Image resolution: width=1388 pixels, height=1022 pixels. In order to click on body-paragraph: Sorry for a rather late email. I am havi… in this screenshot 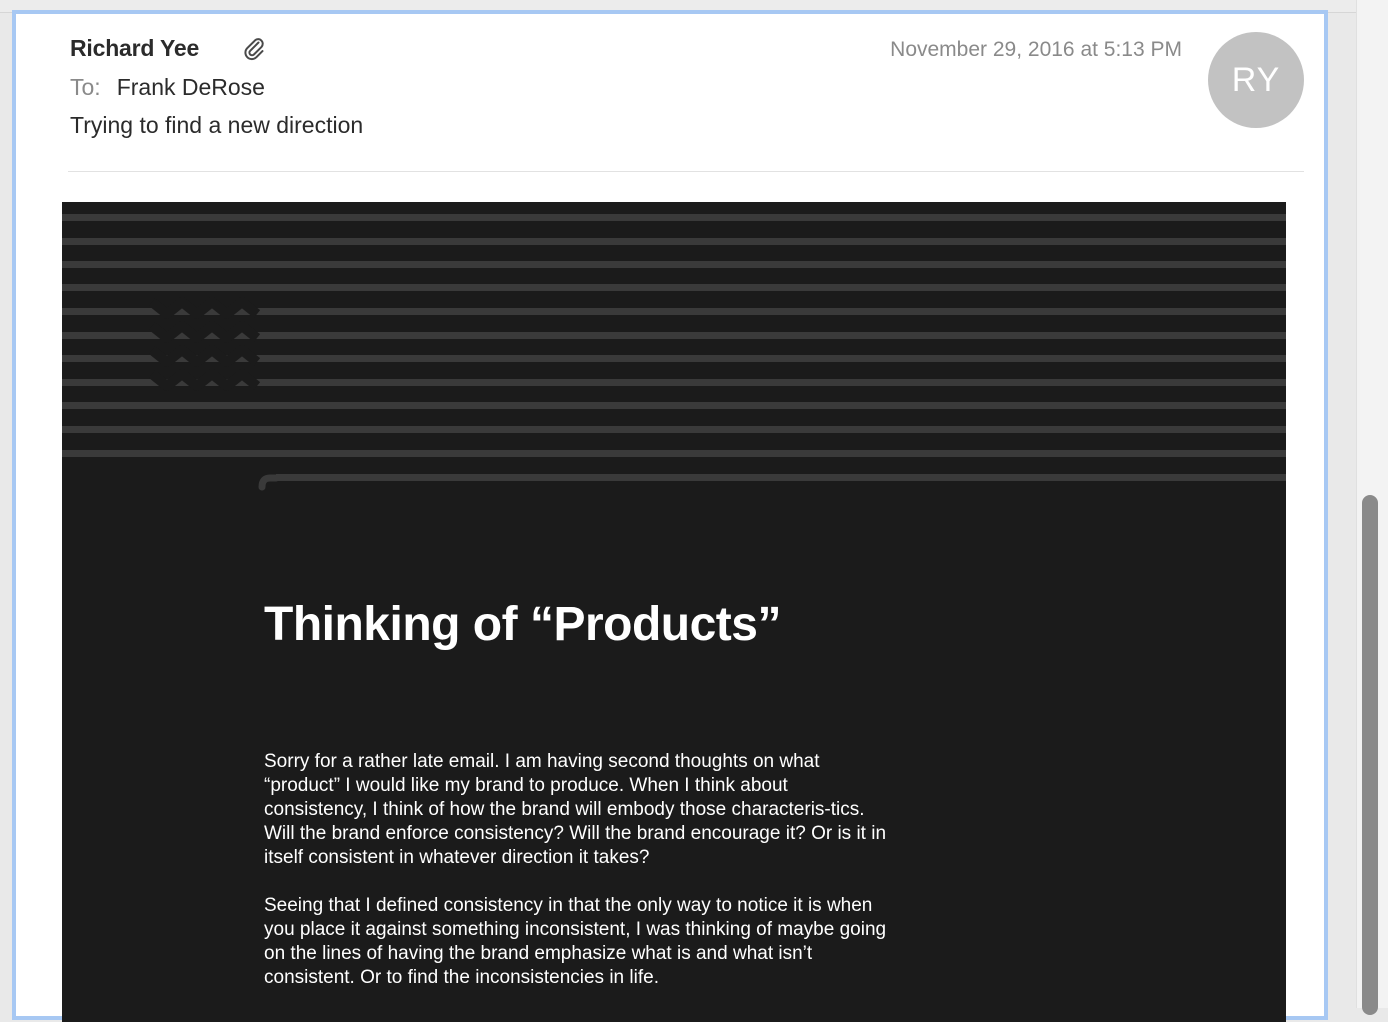, I will do `click(575, 809)`.